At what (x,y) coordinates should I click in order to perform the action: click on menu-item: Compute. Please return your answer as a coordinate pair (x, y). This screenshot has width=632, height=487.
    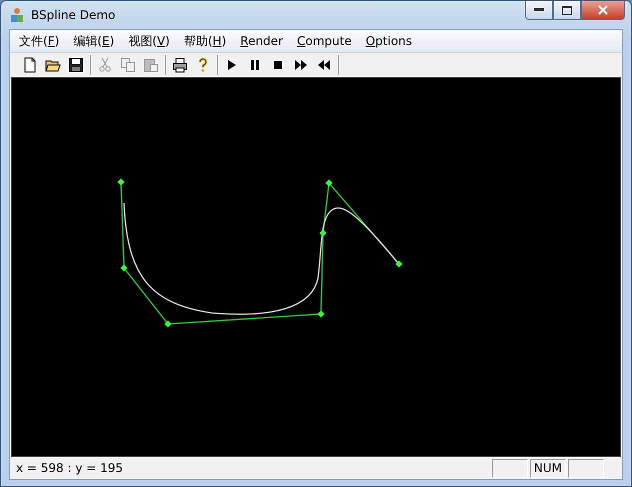
    Looking at the image, I should click on (324, 41).